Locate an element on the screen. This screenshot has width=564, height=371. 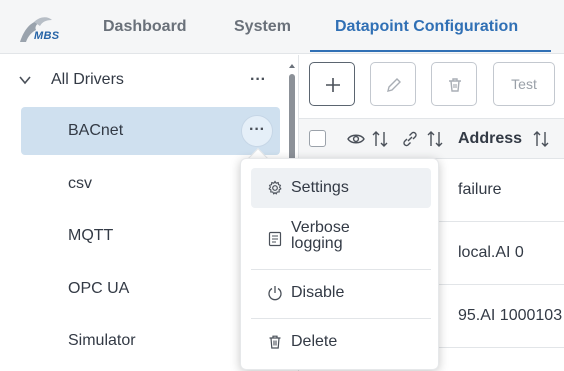
menu-item-label-line1: Verbose is located at coordinates (320, 227).